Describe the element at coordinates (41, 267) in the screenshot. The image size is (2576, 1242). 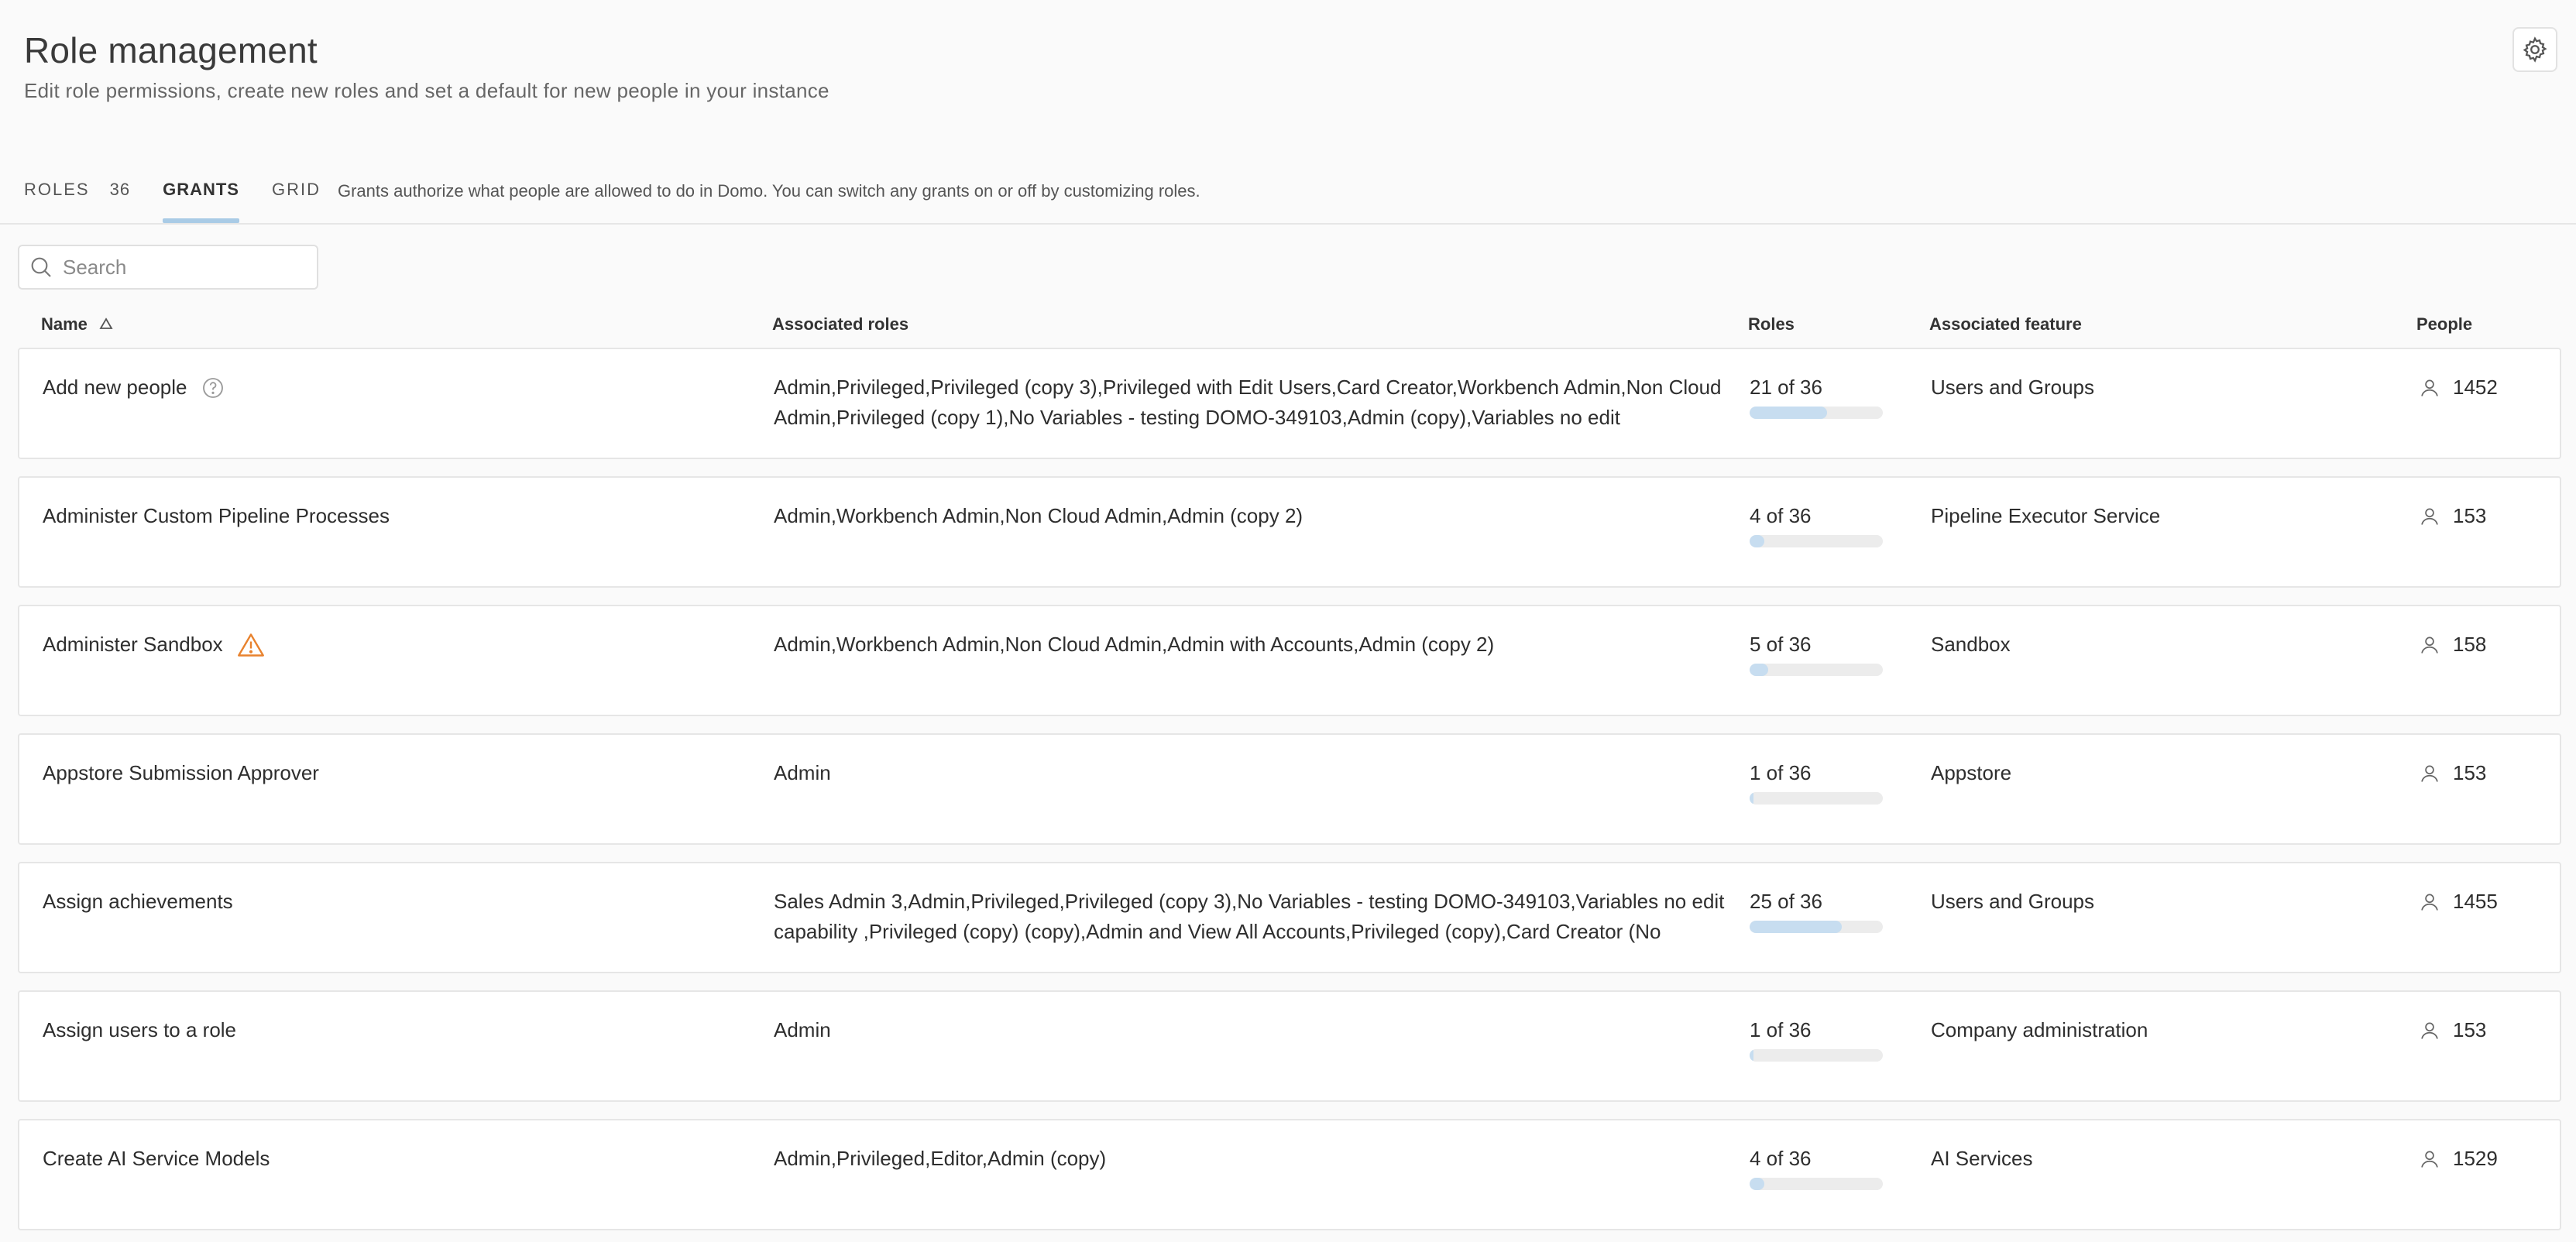
I see `search-icon` at that location.